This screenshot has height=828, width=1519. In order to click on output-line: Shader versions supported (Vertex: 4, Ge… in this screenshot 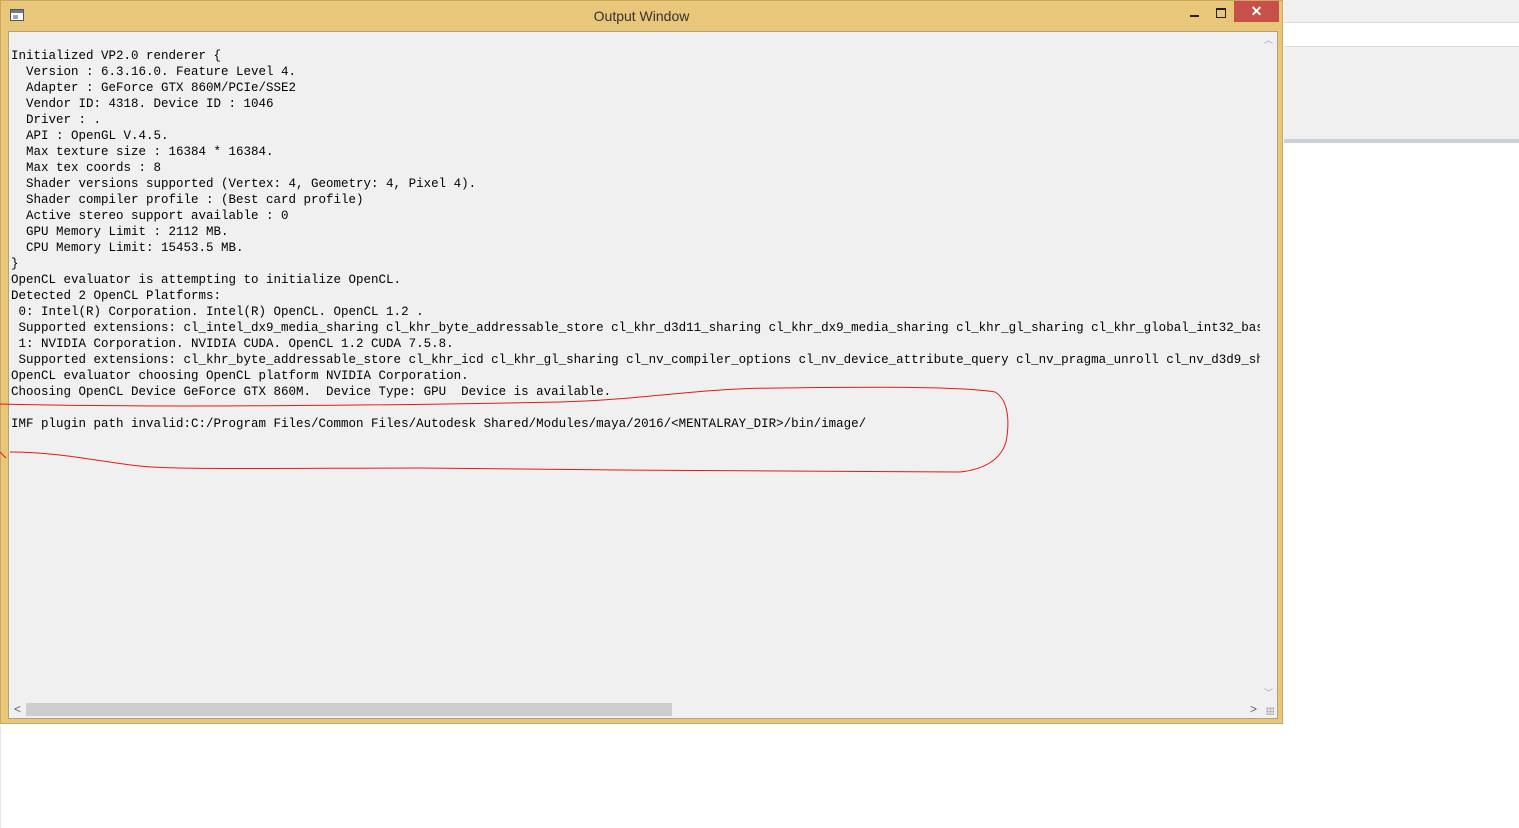, I will do `click(244, 184)`.